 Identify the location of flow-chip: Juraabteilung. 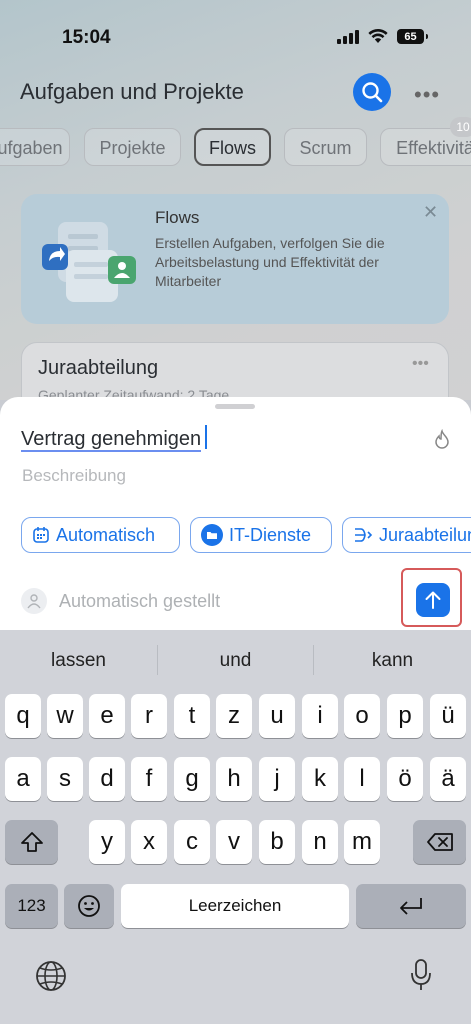
(406, 535).